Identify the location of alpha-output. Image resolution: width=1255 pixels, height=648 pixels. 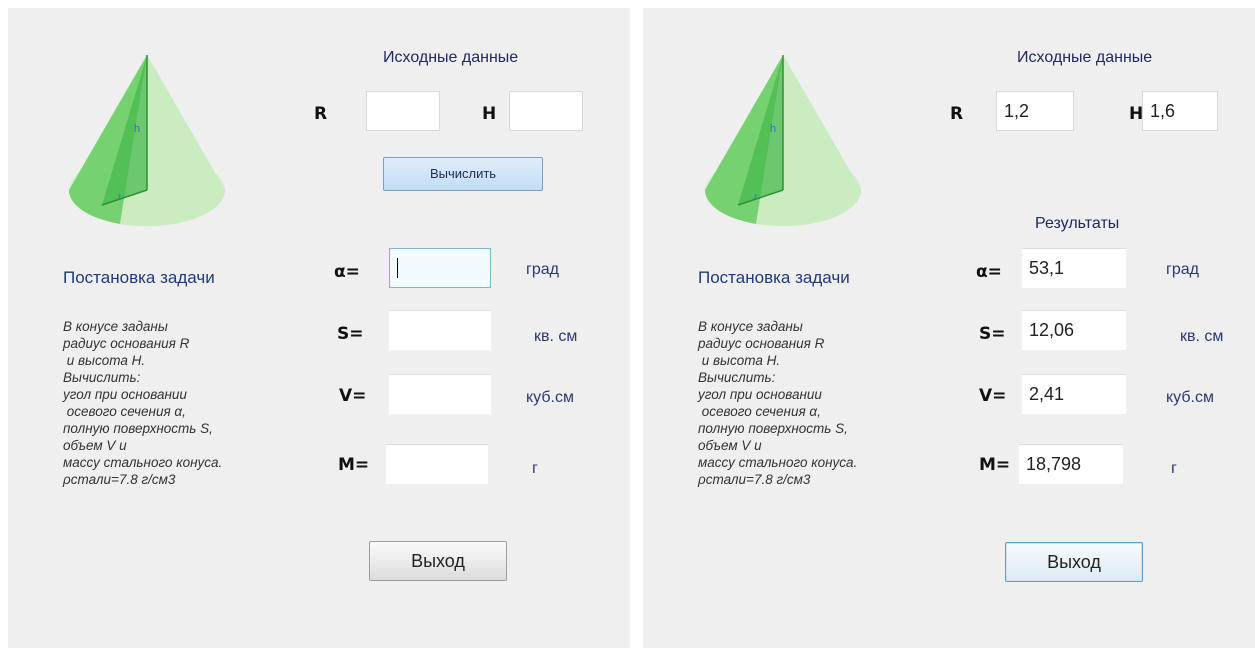
(440, 268).